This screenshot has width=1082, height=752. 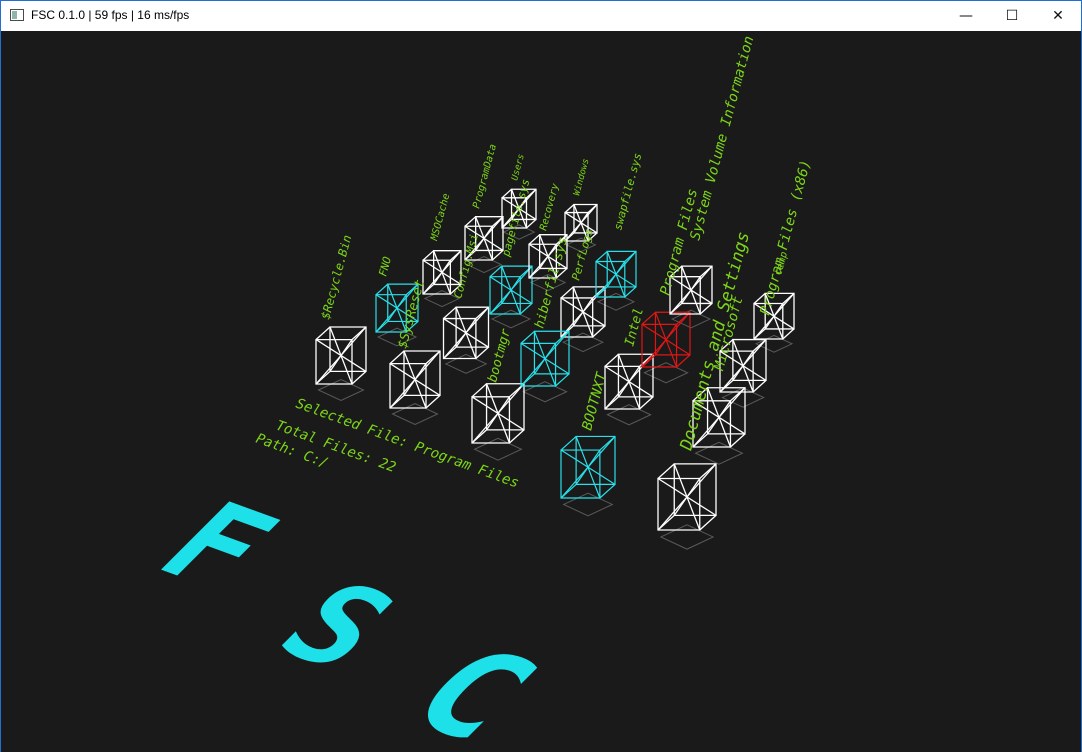 What do you see at coordinates (415, 379) in the screenshot?
I see `cube-sysreset` at bounding box center [415, 379].